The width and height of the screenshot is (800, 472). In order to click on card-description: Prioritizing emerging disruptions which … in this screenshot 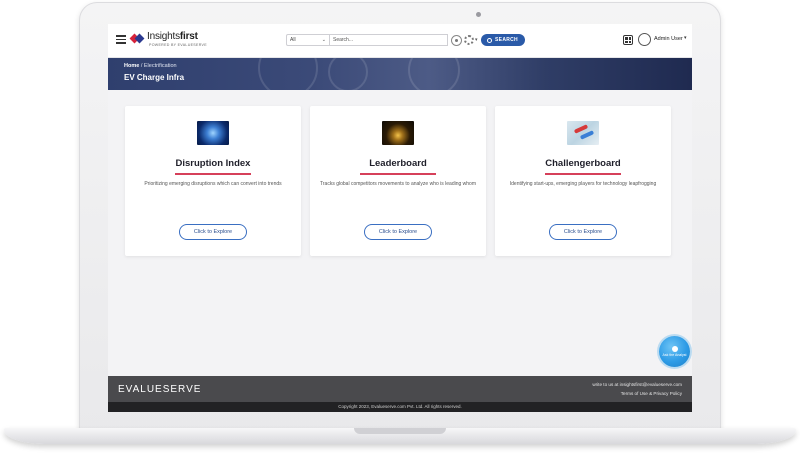, I will do `click(213, 184)`.